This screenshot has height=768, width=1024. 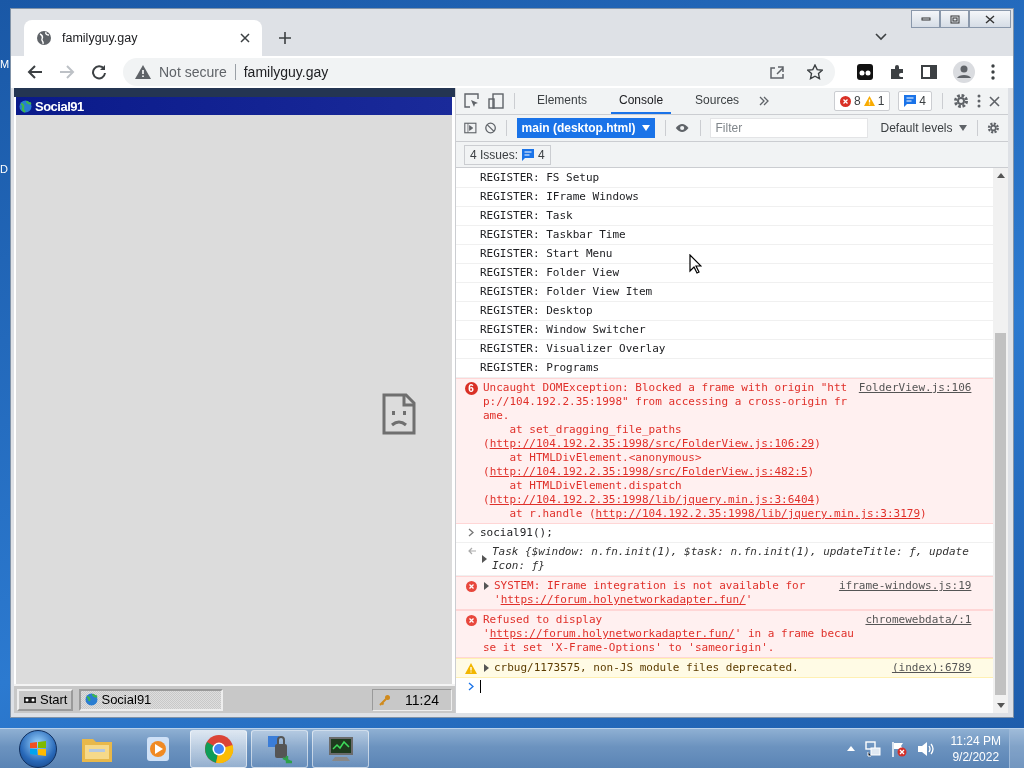 What do you see at coordinates (850, 748) in the screenshot?
I see `show-hidden-icons-icon` at bounding box center [850, 748].